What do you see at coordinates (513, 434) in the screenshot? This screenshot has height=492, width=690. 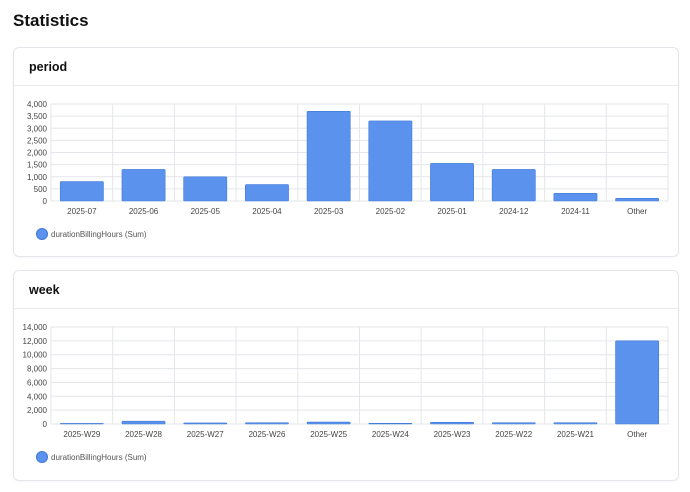 I see `x-tick-label: 2025-W22` at bounding box center [513, 434].